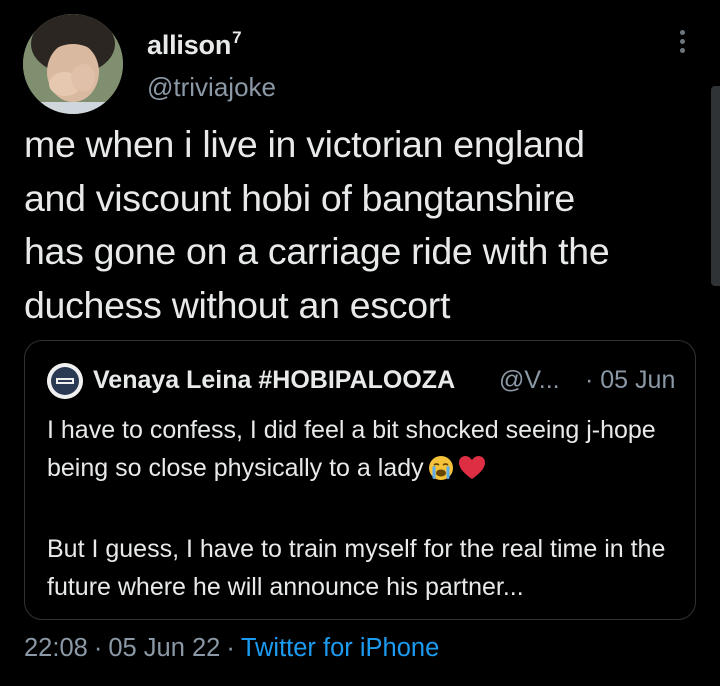  I want to click on quoted-date: · 05 Jun, so click(630, 380).